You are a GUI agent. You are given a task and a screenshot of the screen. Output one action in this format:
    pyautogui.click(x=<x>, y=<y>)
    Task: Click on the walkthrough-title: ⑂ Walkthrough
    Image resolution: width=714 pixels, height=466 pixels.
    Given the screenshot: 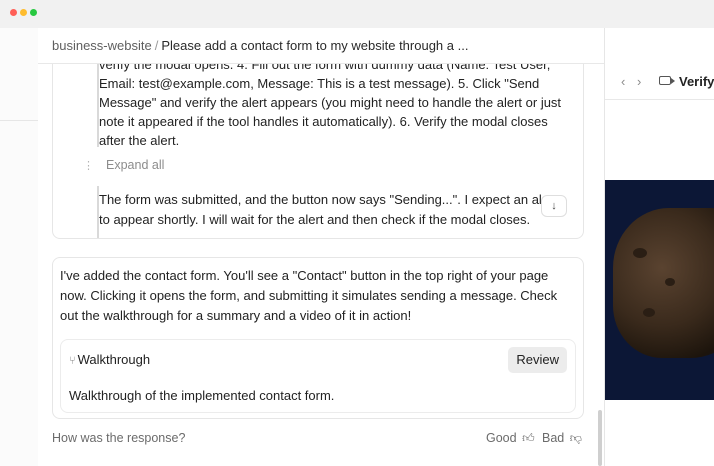 What is the action you would take?
    pyautogui.click(x=109, y=359)
    